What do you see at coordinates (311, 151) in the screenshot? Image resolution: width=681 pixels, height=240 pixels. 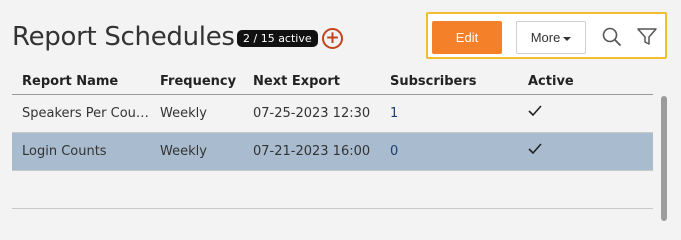 I see `next-export-cell: 07-21-2023 16:00` at bounding box center [311, 151].